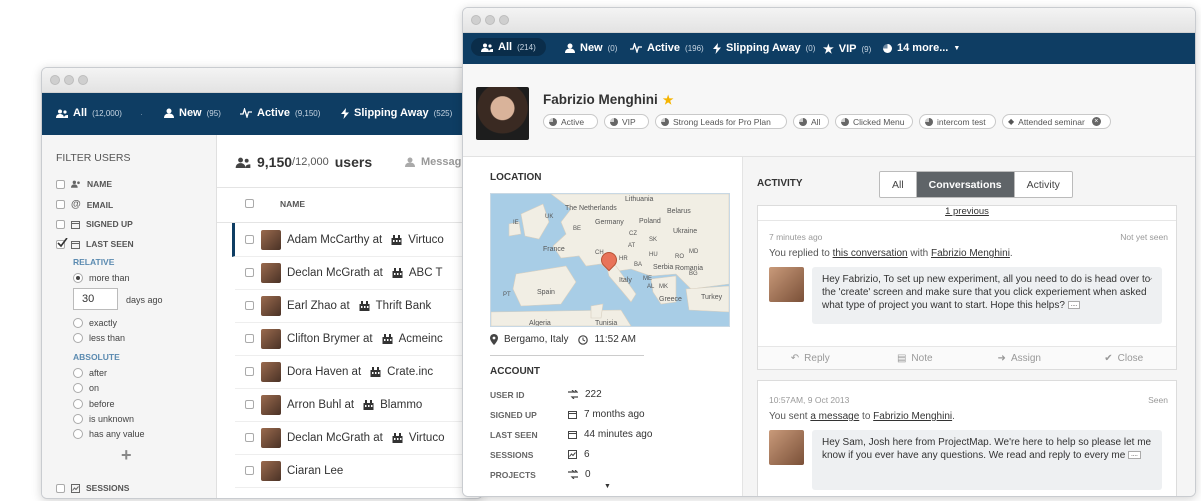 Image resolution: width=1201 pixels, height=501 pixels. Describe the element at coordinates (433, 162) in the screenshot. I see `message-button: Messag` at that location.